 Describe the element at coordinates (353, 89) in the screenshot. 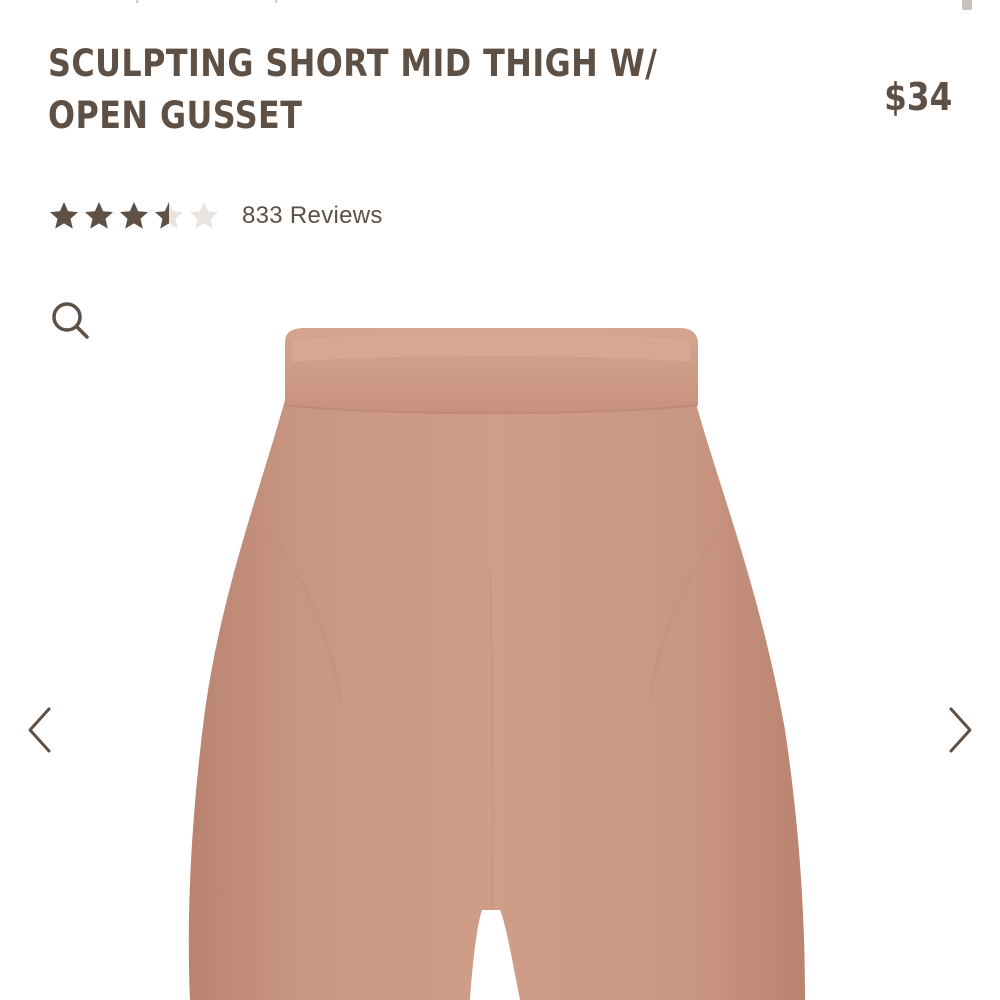

I see `product-title: SCULPTING SHORT MID THIGH W/ OPEN GUSSET` at that location.